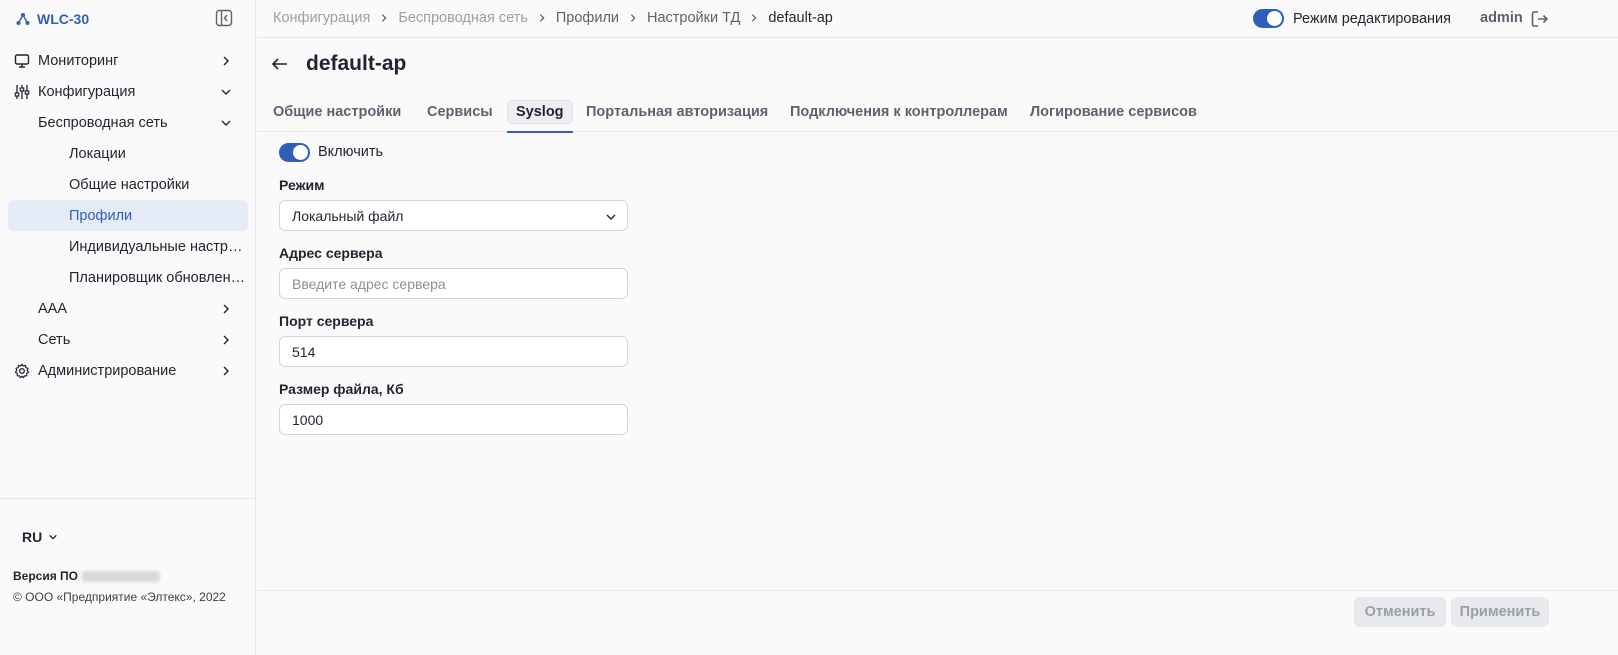  I want to click on tab-label: Портальная авторизация, so click(677, 112).